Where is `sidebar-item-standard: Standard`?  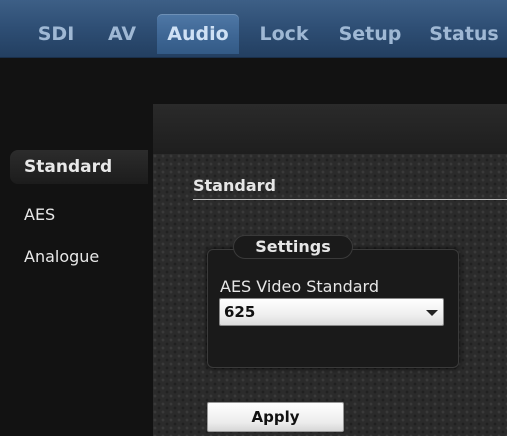 sidebar-item-standard: Standard is located at coordinates (79, 167).